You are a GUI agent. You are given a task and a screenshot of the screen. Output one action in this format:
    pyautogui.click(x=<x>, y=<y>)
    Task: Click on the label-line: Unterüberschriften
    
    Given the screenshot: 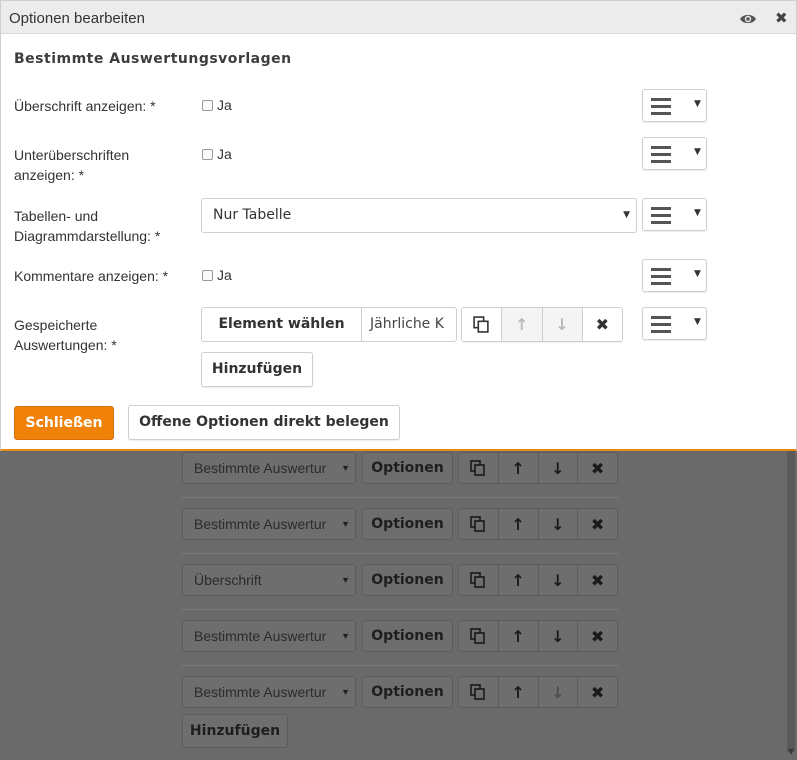 What is the action you would take?
    pyautogui.click(x=72, y=155)
    